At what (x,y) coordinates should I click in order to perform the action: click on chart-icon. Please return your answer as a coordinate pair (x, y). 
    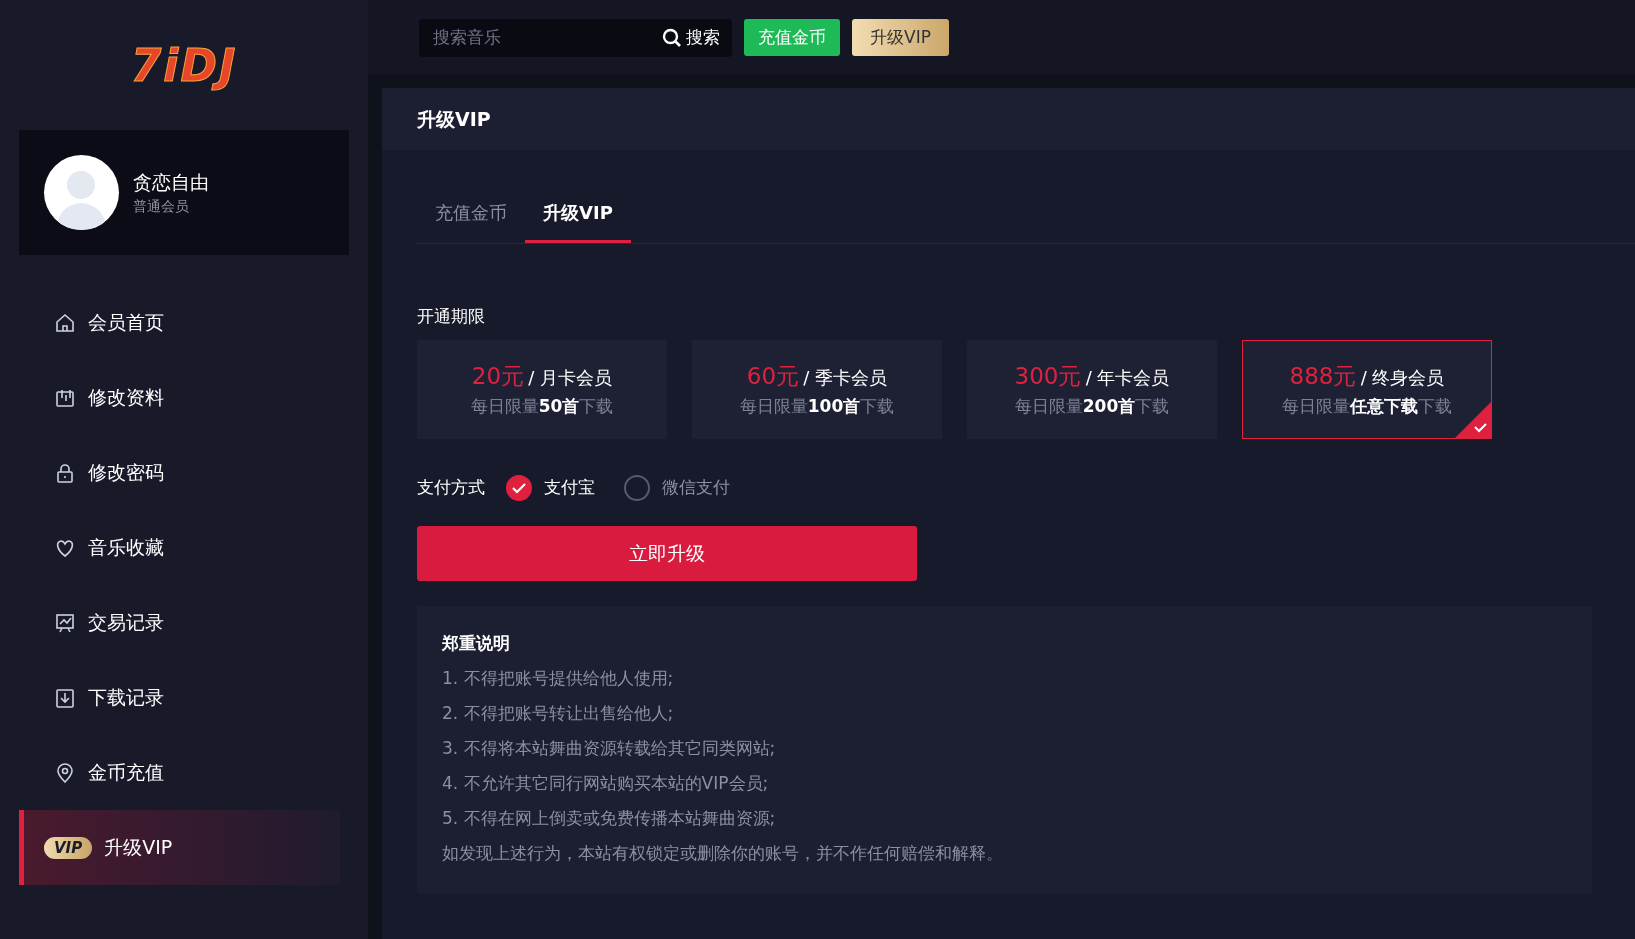
    Looking at the image, I should click on (65, 622).